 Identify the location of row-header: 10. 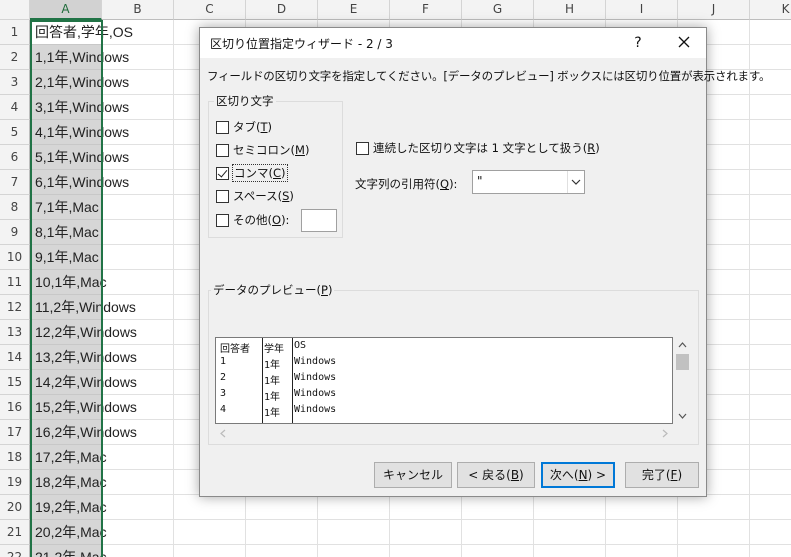
(15, 257).